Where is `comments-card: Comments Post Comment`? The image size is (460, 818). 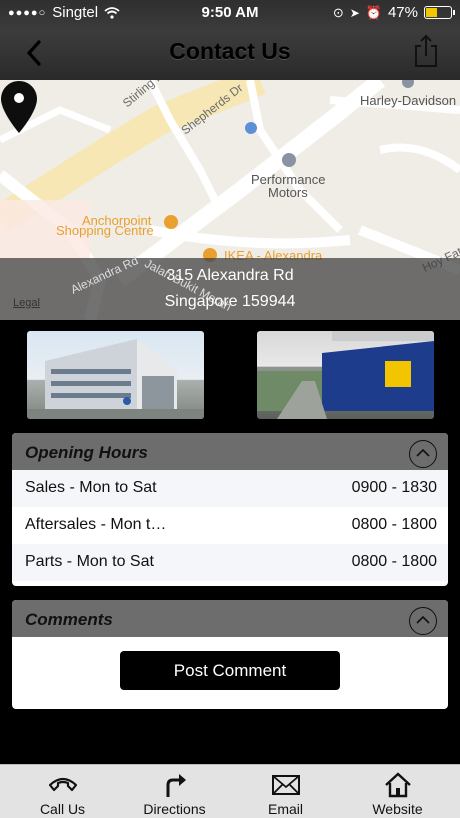 comments-card: Comments Post Comment is located at coordinates (230, 654).